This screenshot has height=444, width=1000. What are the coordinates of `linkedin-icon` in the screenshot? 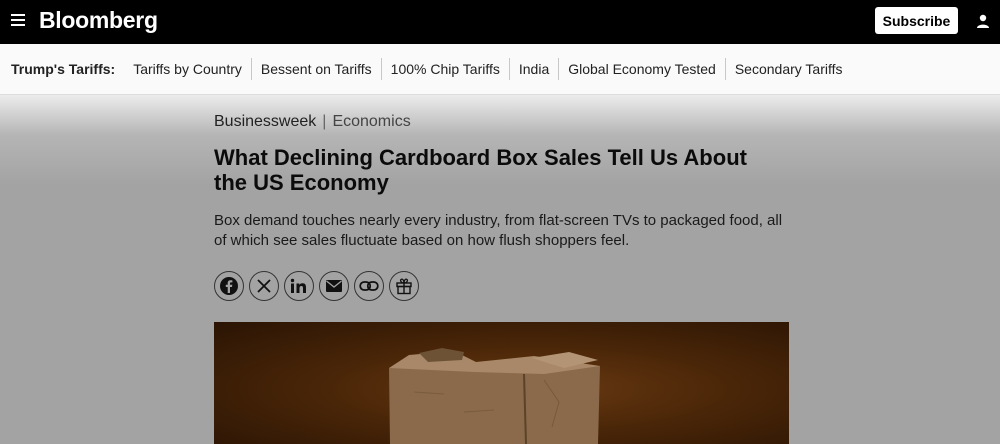 It's located at (298, 285).